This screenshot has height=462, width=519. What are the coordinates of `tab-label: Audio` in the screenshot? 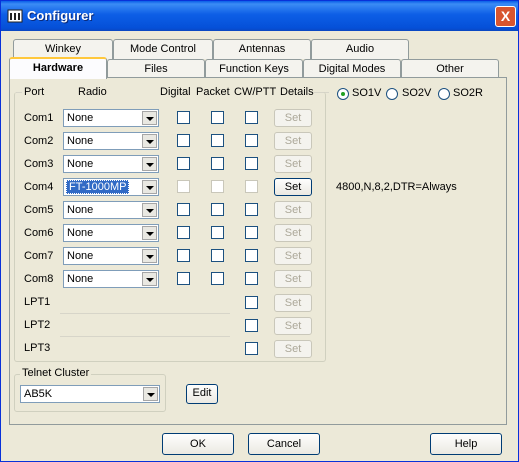 It's located at (360, 49).